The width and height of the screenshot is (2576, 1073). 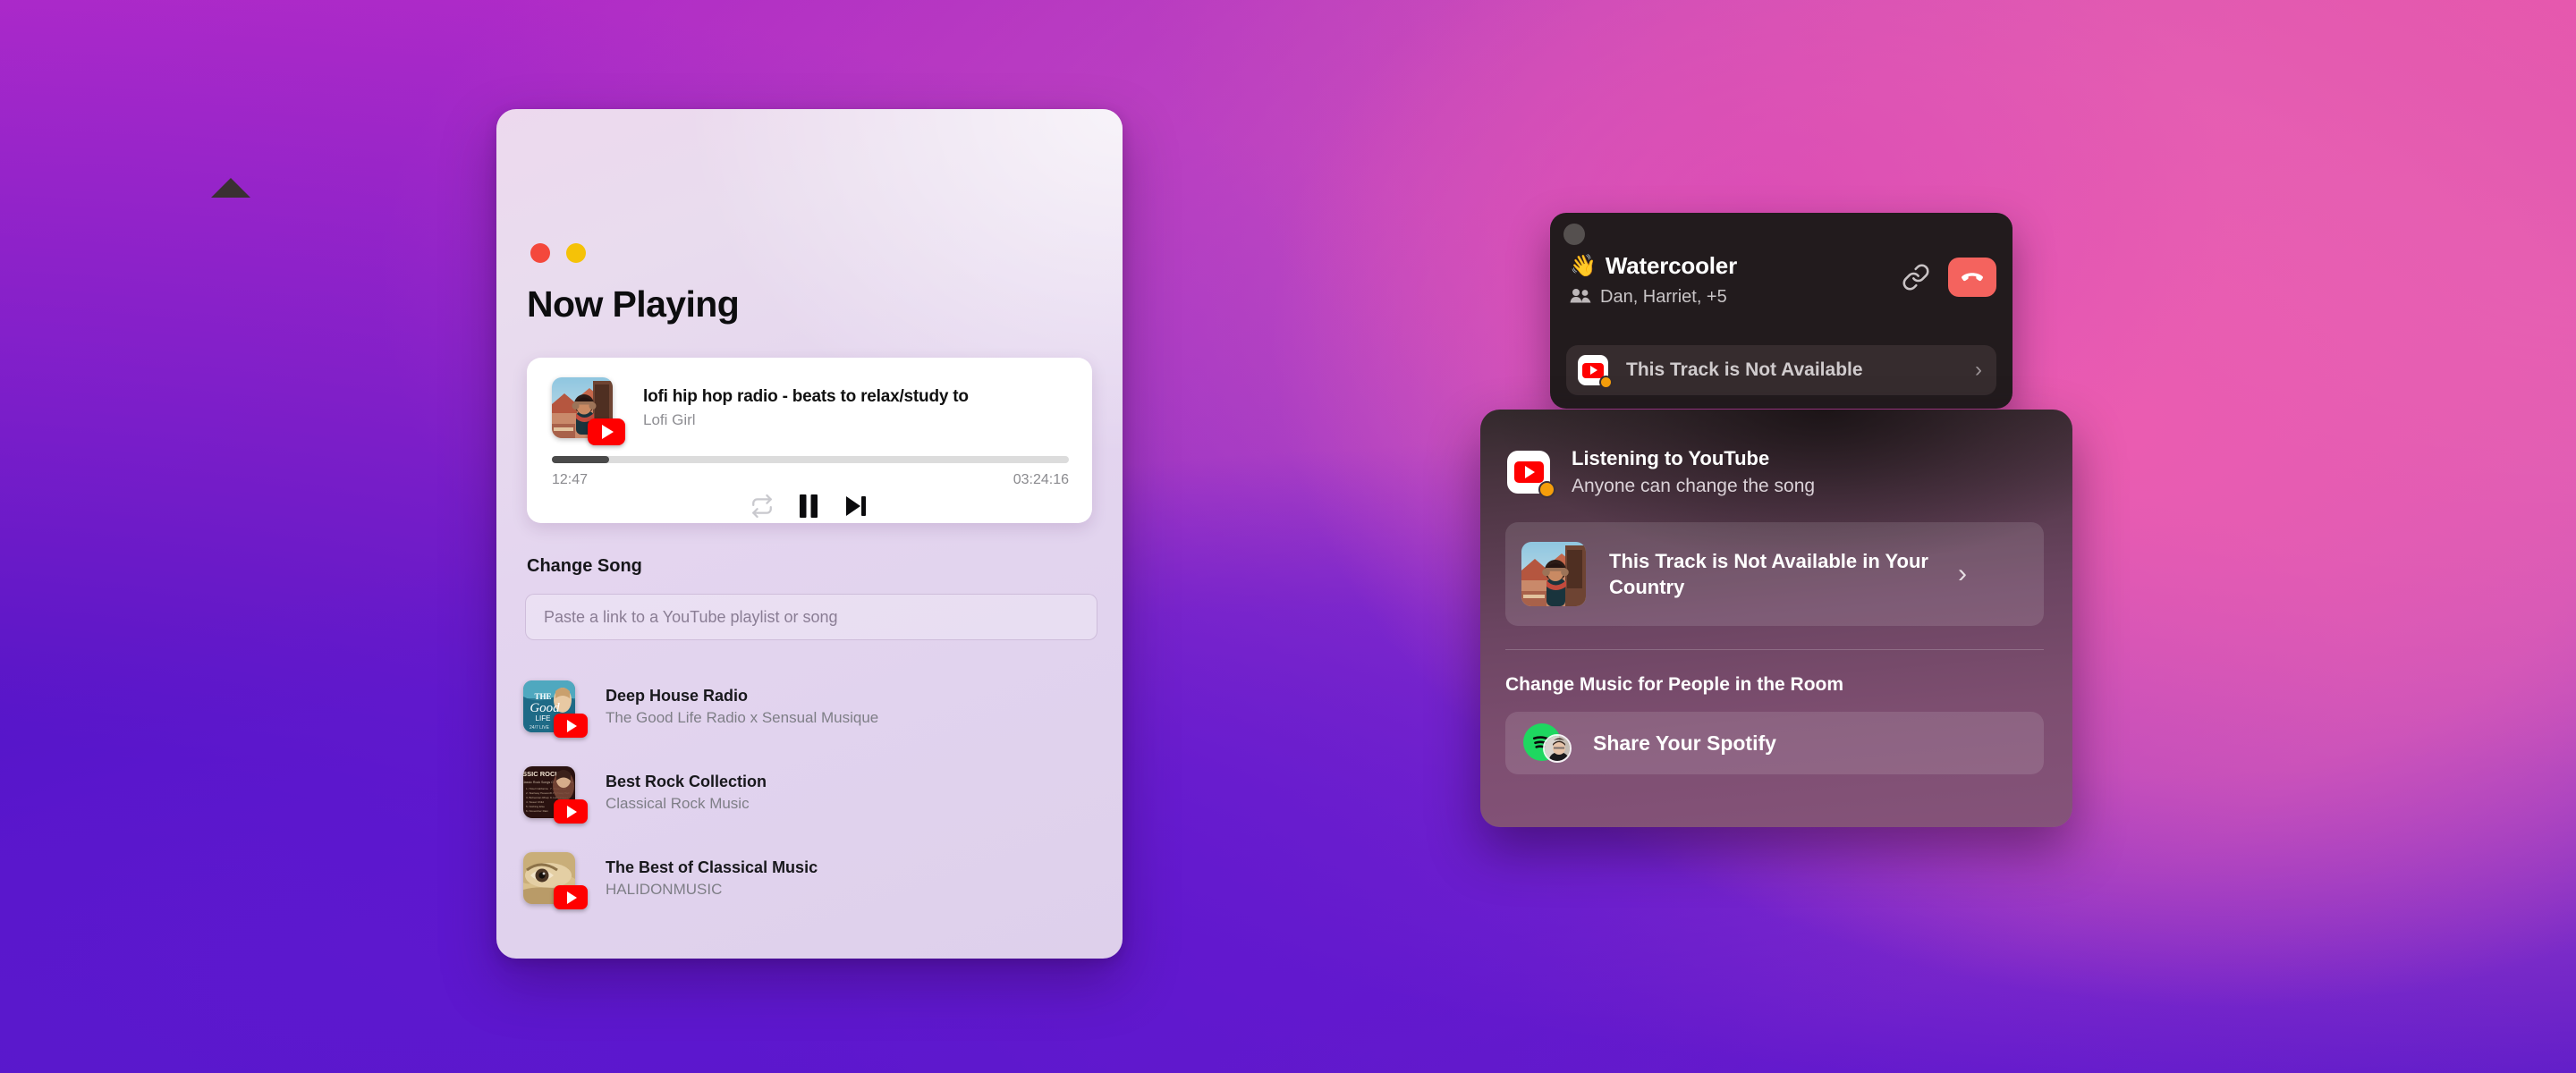 I want to click on next-button, so click(x=856, y=506).